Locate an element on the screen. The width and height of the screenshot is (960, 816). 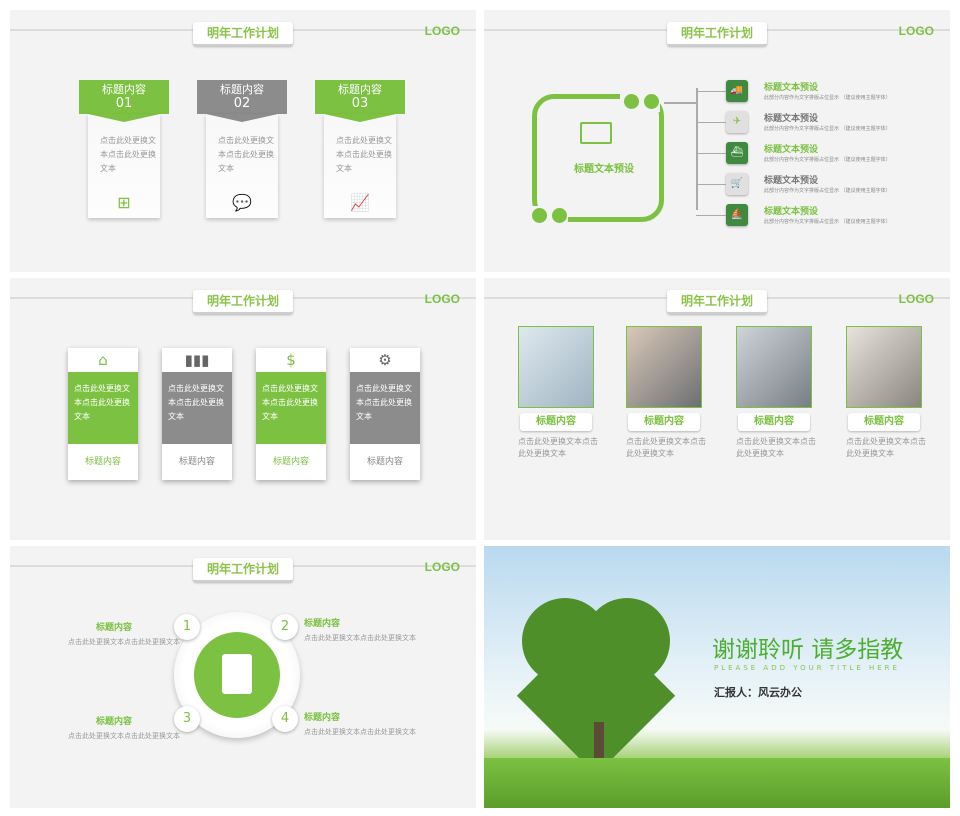
topic-row: ✈ 标题文本预设 此部分内容作为文字排版占位显示 （建议使用主题字体） is located at coordinates (838, 123).